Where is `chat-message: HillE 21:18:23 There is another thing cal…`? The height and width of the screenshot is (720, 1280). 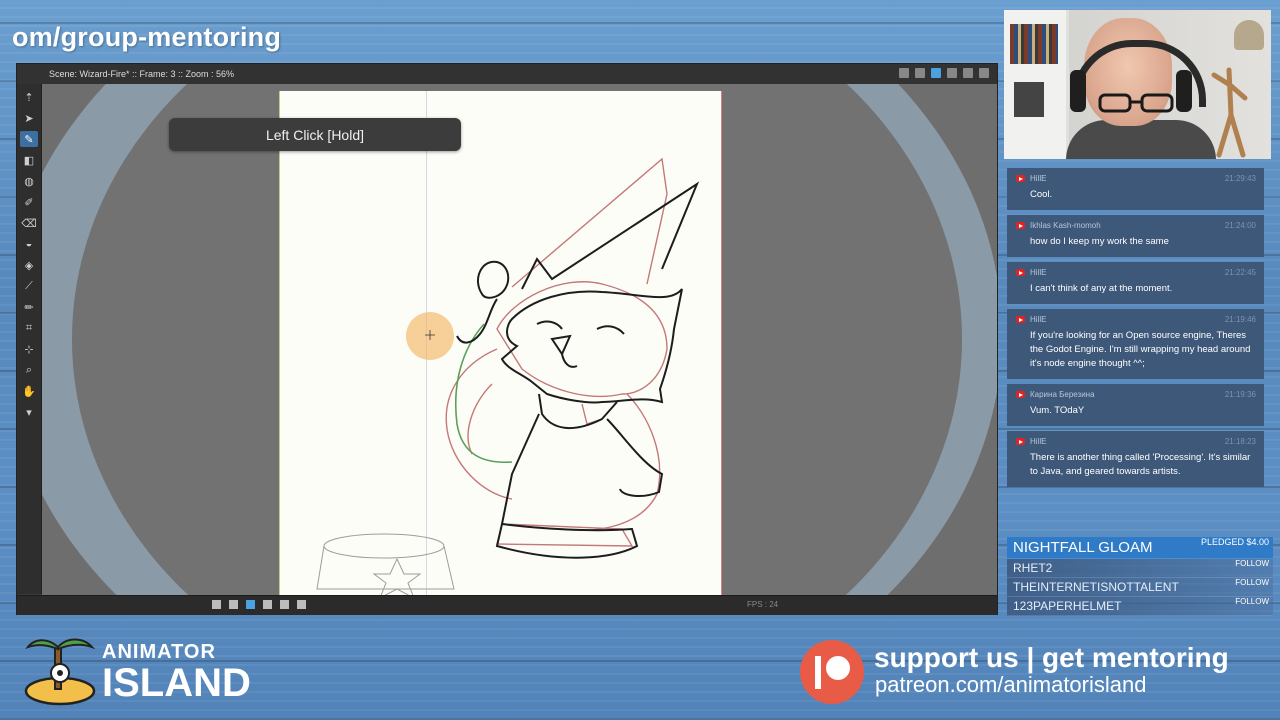 chat-message: HillE 21:18:23 There is another thing cal… is located at coordinates (1135, 459).